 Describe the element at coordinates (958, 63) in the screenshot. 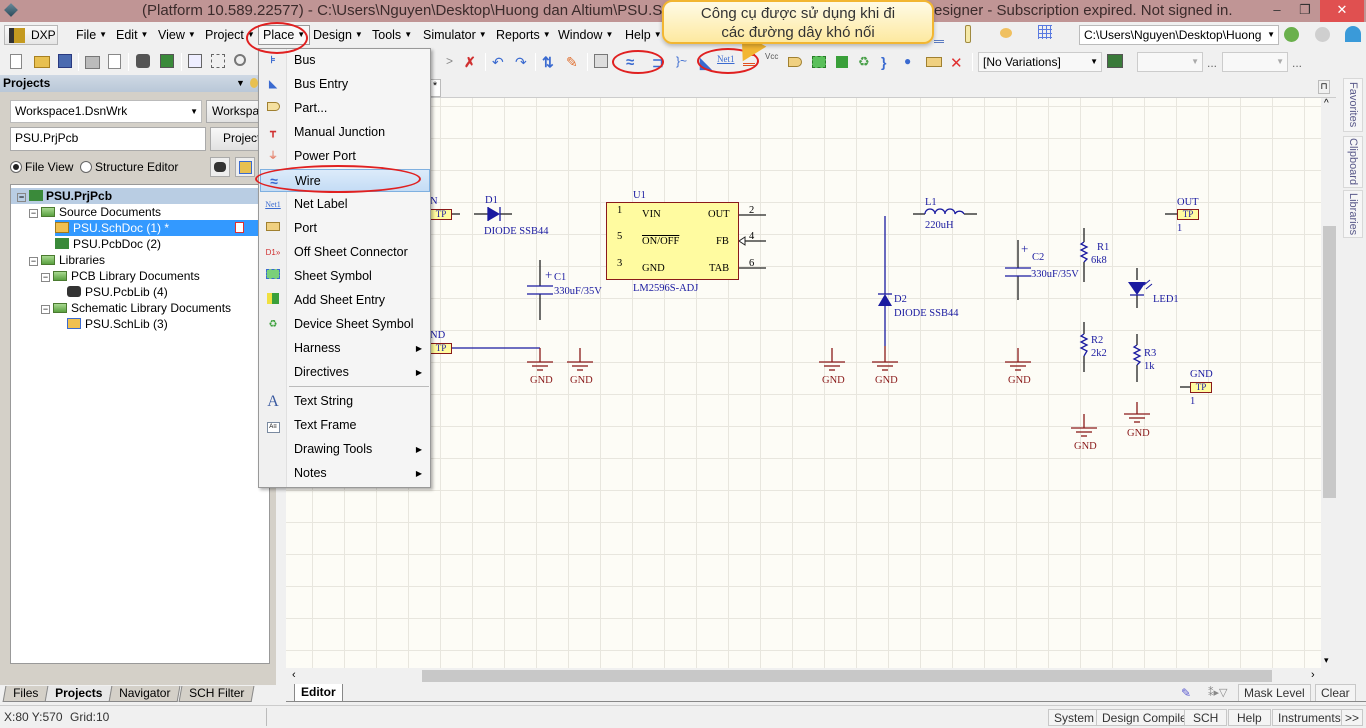

I see `no-erc-icon: ✕` at that location.